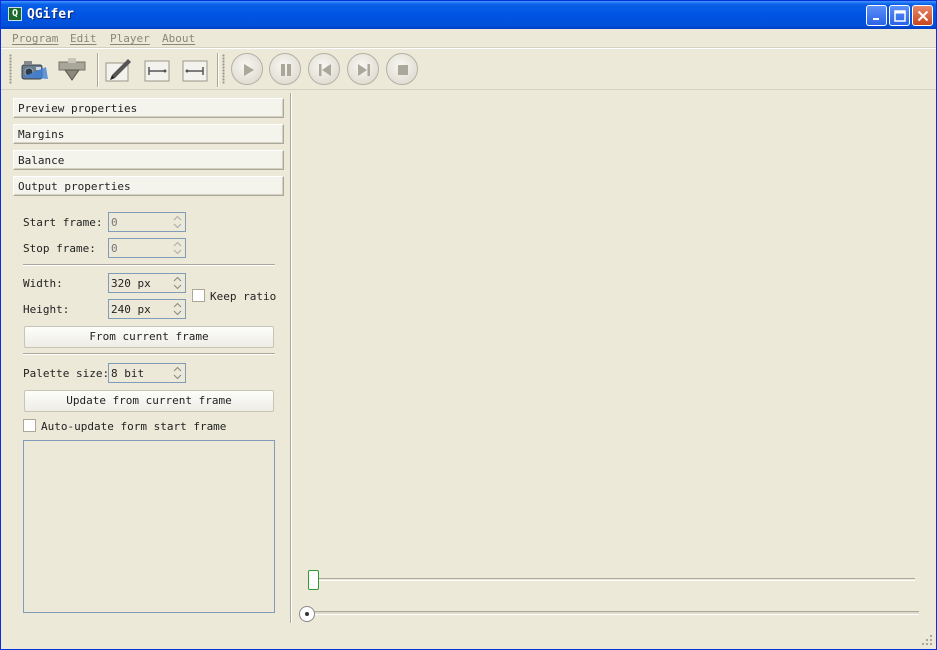  Describe the element at coordinates (148, 108) in the screenshot. I see `section-preview-properties: Preview properties` at that location.